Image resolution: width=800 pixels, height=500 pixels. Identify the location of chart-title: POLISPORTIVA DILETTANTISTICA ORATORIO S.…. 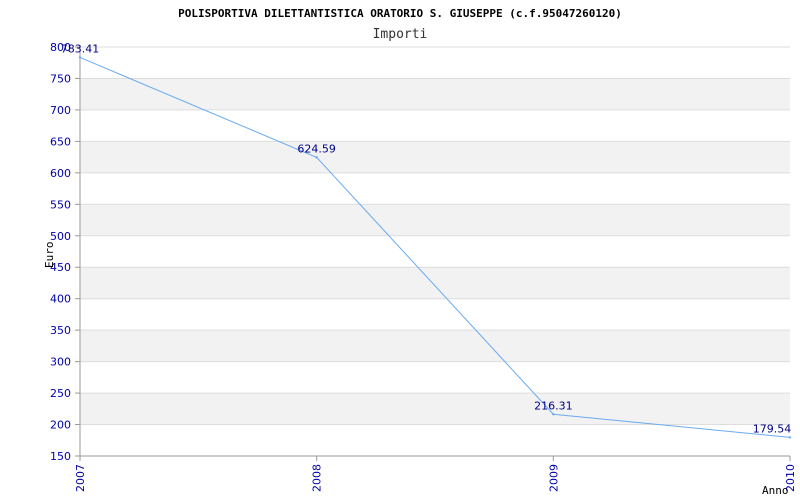
(400, 13).